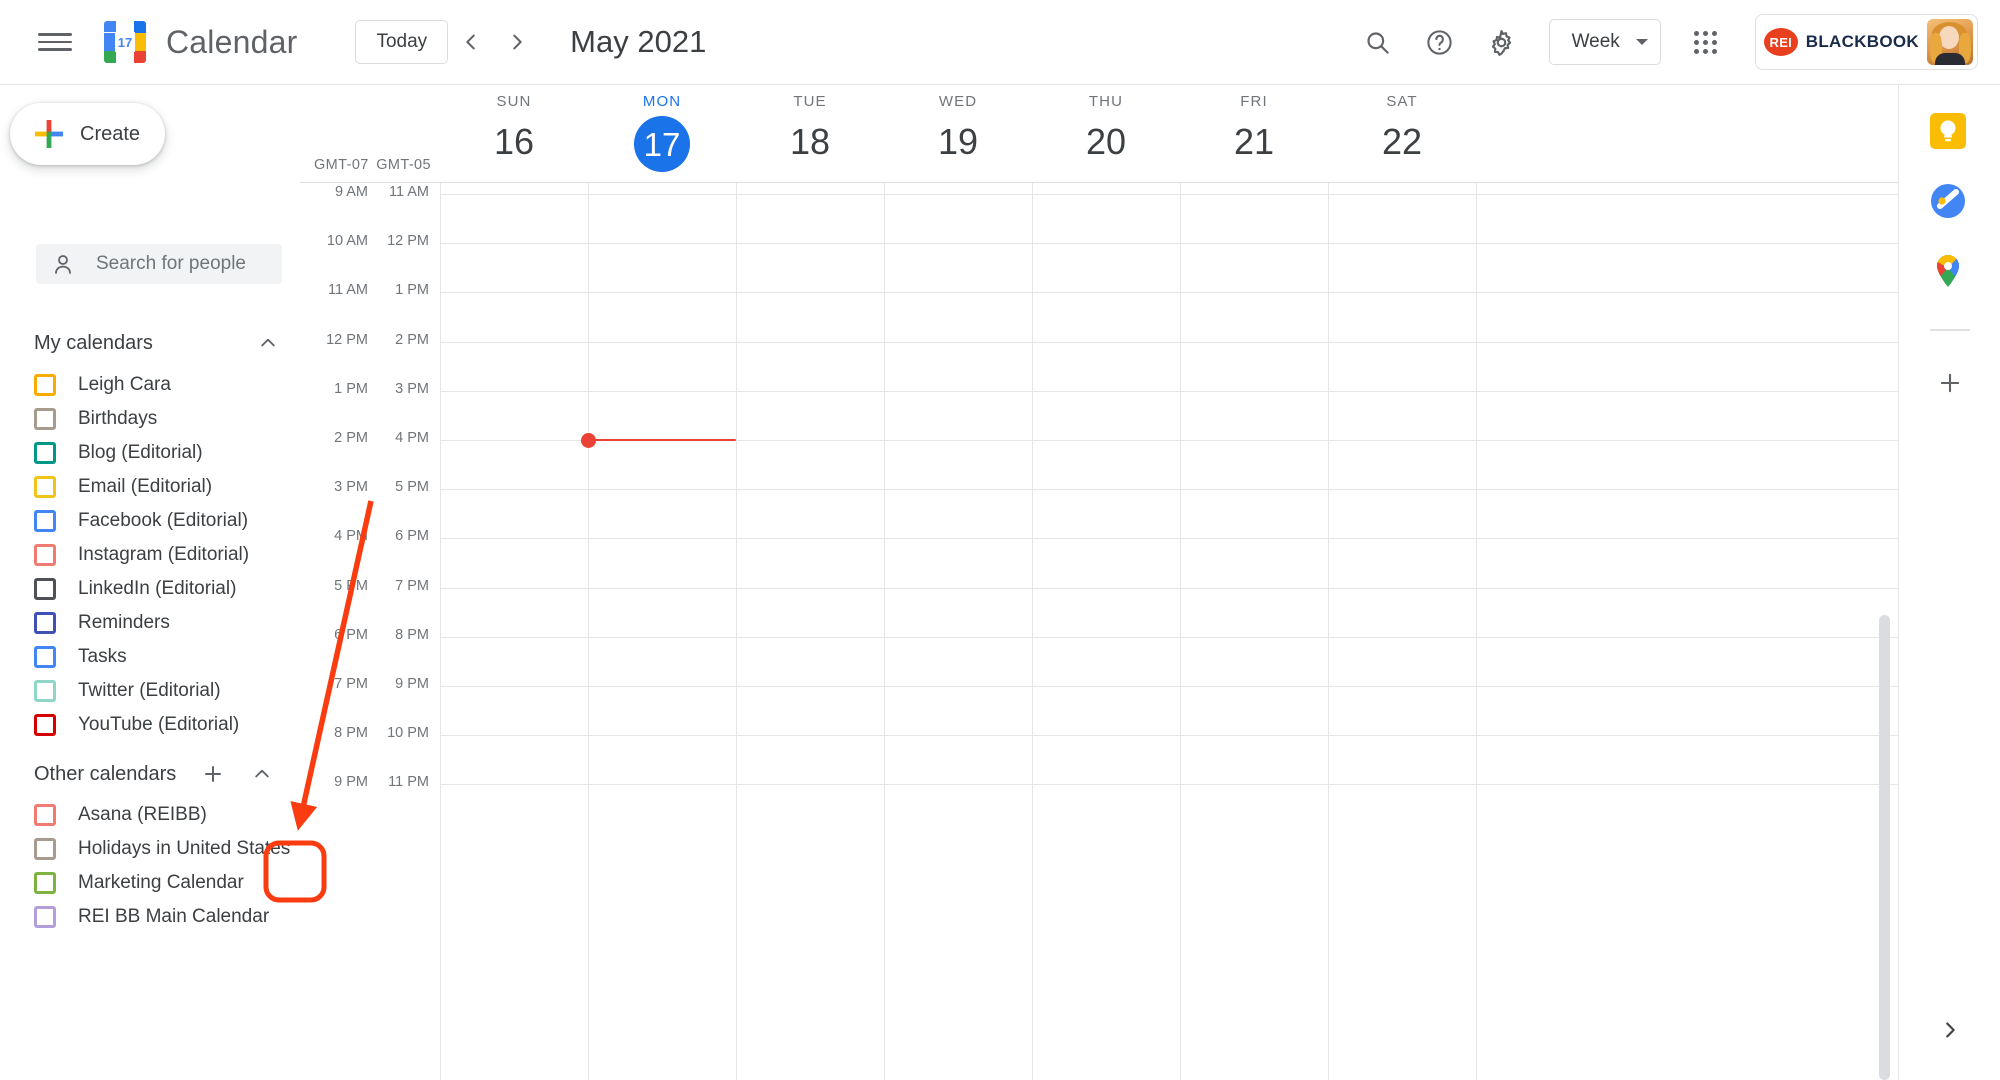 The image size is (2000, 1080). What do you see at coordinates (167, 385) in the screenshot?
I see `my-calendar-item: Leigh Cara` at bounding box center [167, 385].